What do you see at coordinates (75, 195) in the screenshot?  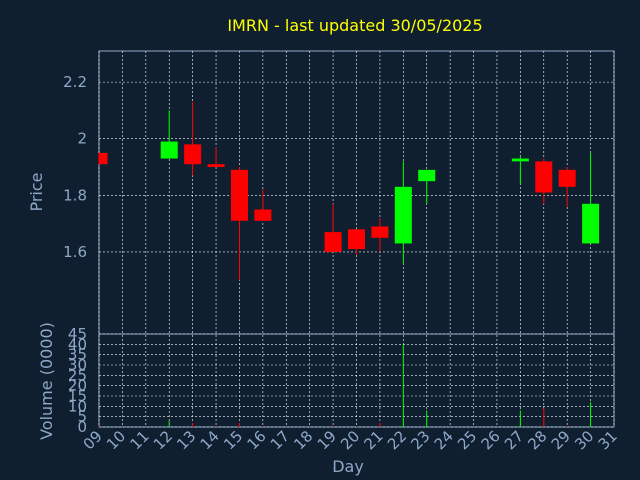 I see `price-tick-label: 1.8` at bounding box center [75, 195].